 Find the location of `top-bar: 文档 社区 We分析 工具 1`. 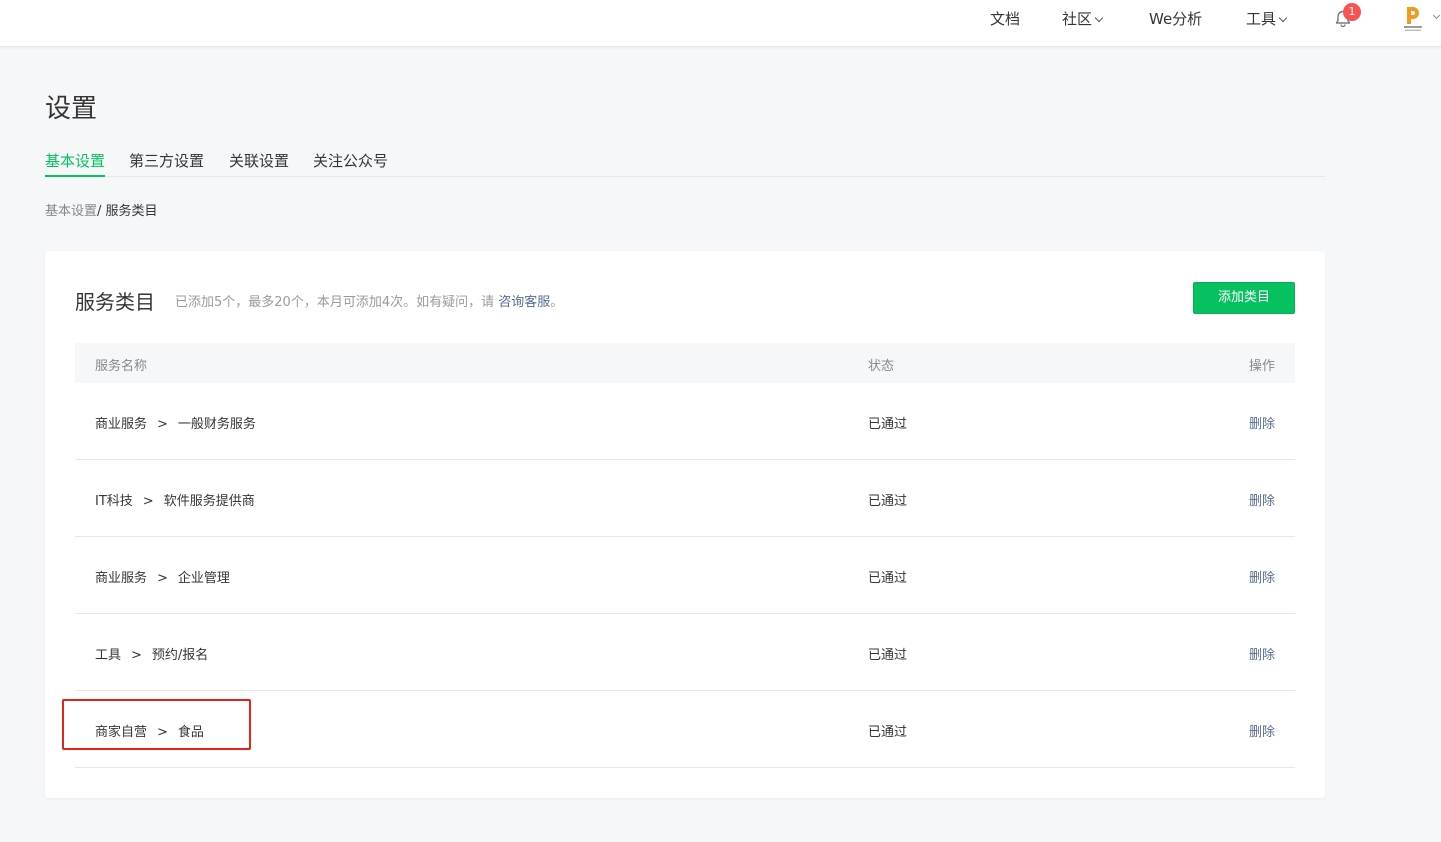

top-bar: 文档 社区 We分析 工具 1 is located at coordinates (720, 23).